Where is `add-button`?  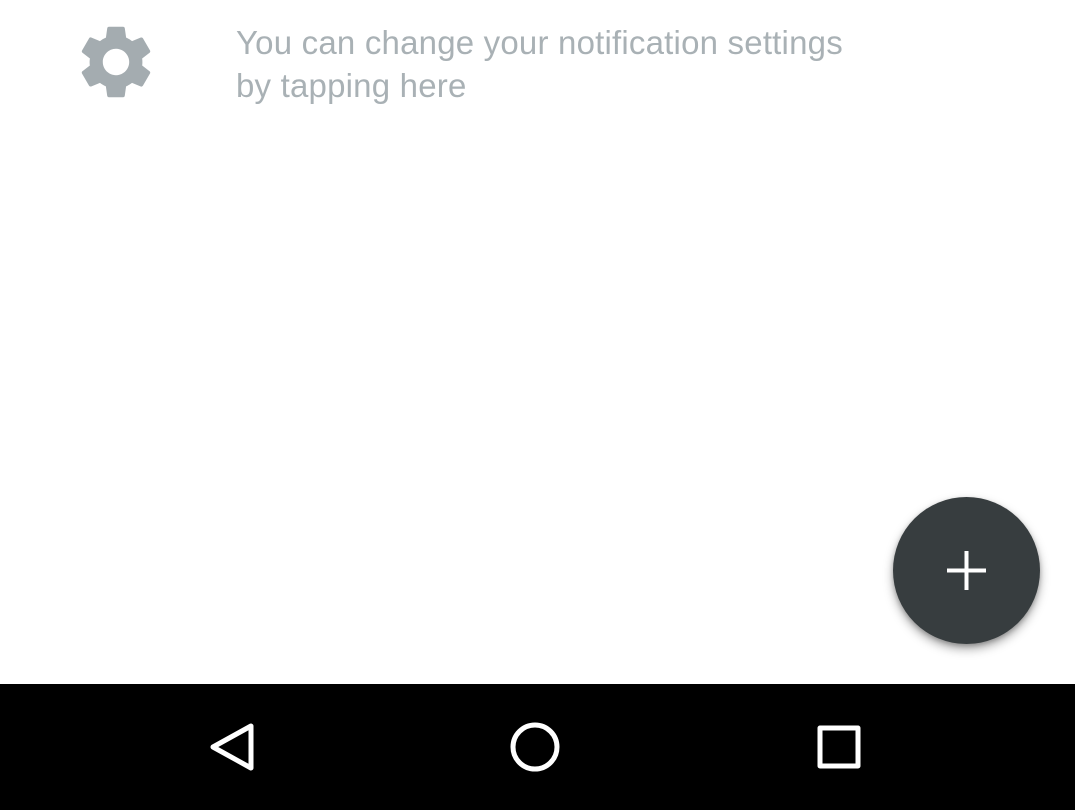 add-button is located at coordinates (966, 570).